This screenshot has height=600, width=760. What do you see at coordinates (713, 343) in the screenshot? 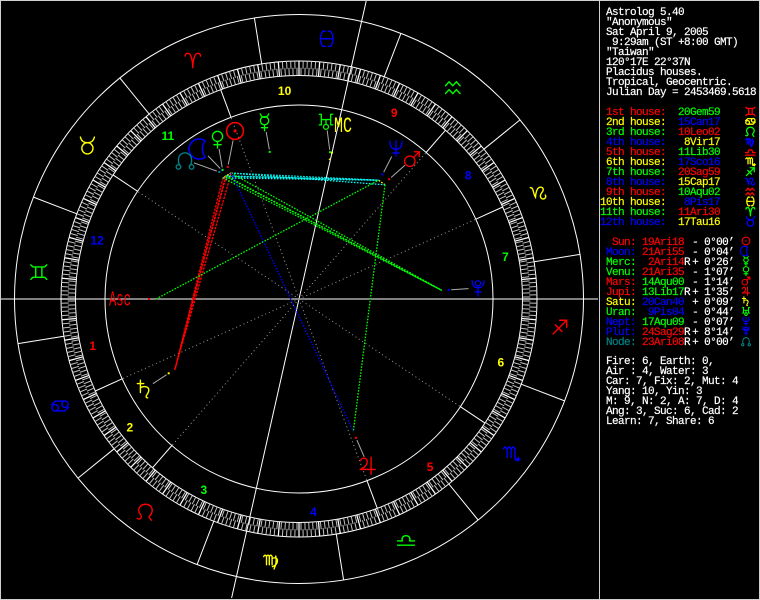
I see `svg-text: + 0°00’` at bounding box center [713, 343].